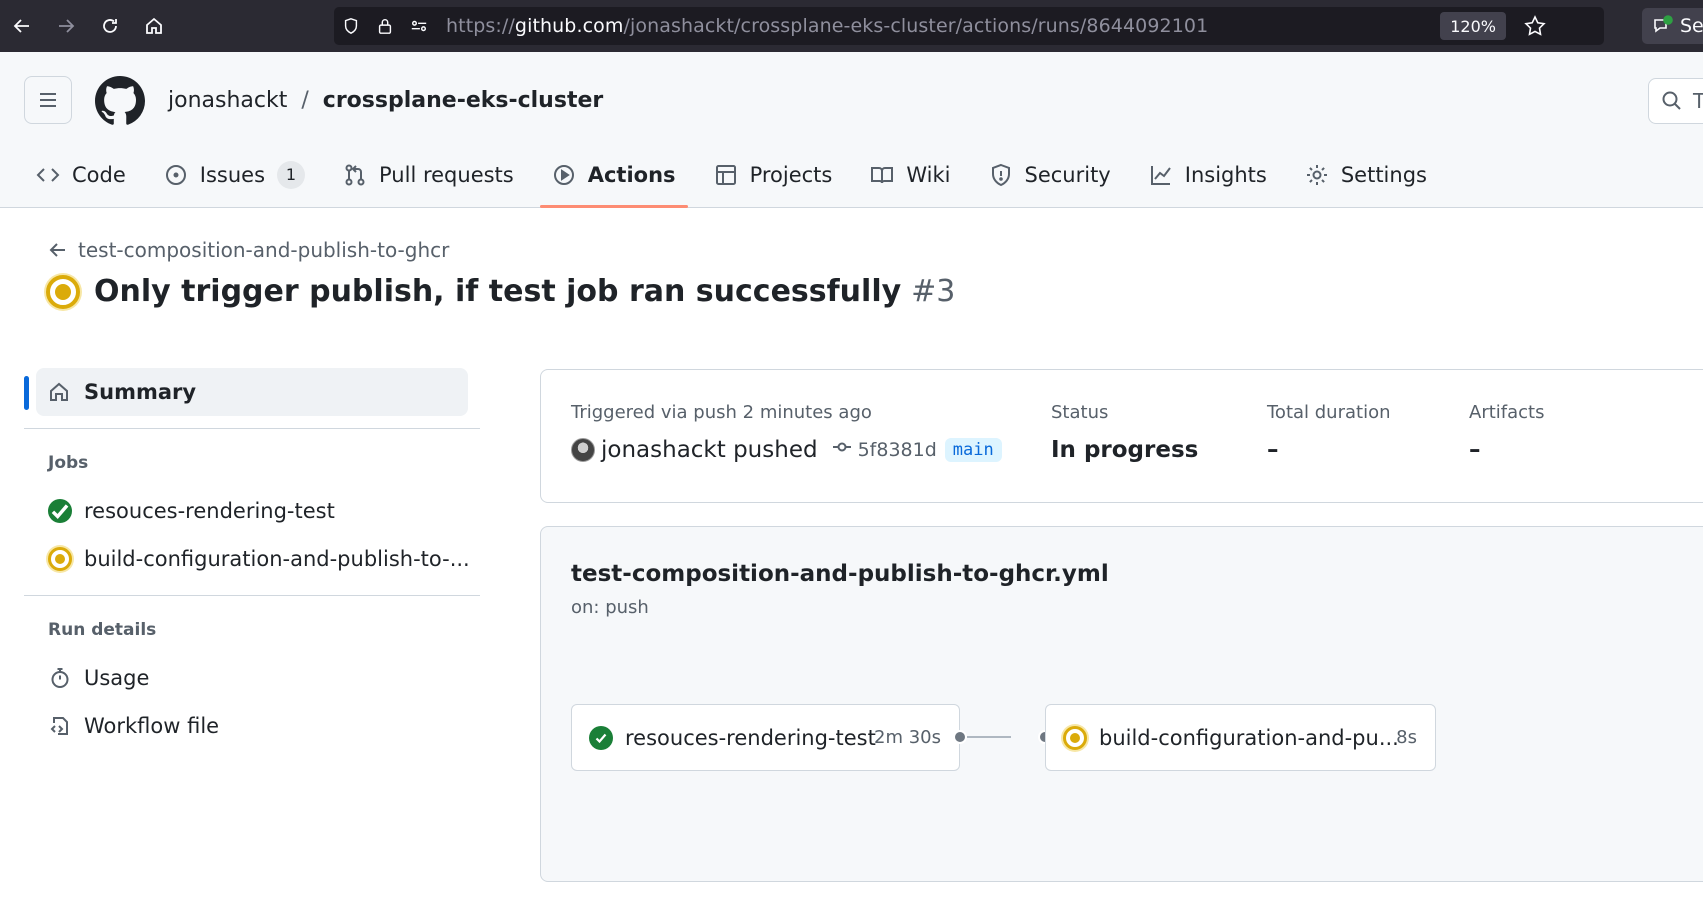 This screenshot has width=1703, height=917. I want to click on commit-sha-link: 5f8381d, so click(897, 450).